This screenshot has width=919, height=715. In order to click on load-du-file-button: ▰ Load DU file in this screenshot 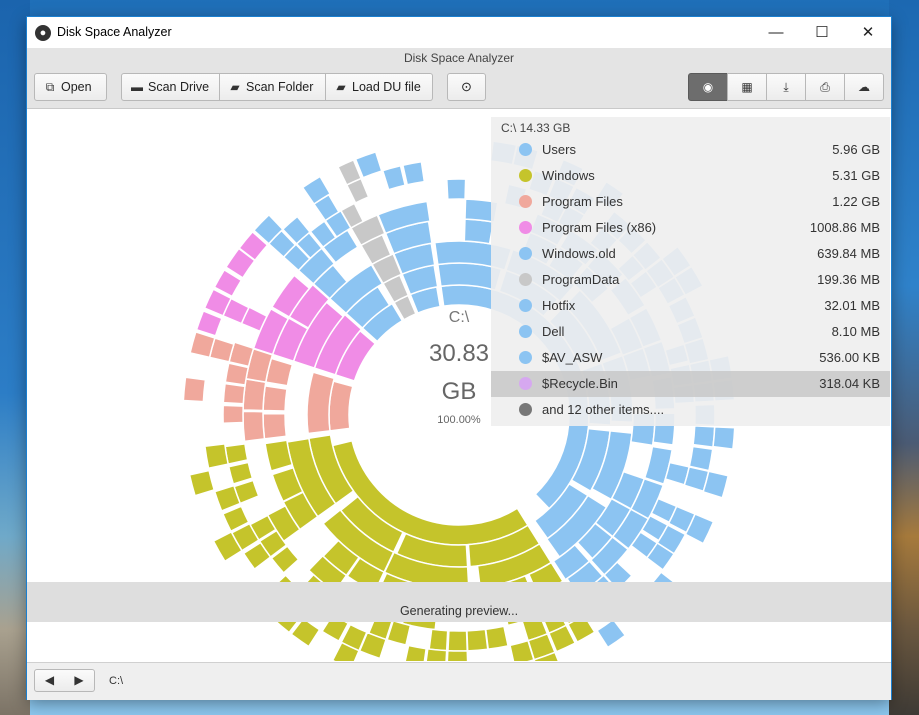, I will do `click(379, 87)`.